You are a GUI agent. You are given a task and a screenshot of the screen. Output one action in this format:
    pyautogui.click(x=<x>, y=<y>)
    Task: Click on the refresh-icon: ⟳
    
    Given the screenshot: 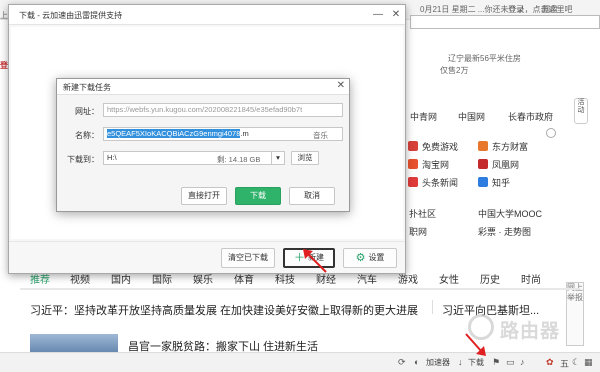 What is the action you would take?
    pyautogui.click(x=402, y=362)
    